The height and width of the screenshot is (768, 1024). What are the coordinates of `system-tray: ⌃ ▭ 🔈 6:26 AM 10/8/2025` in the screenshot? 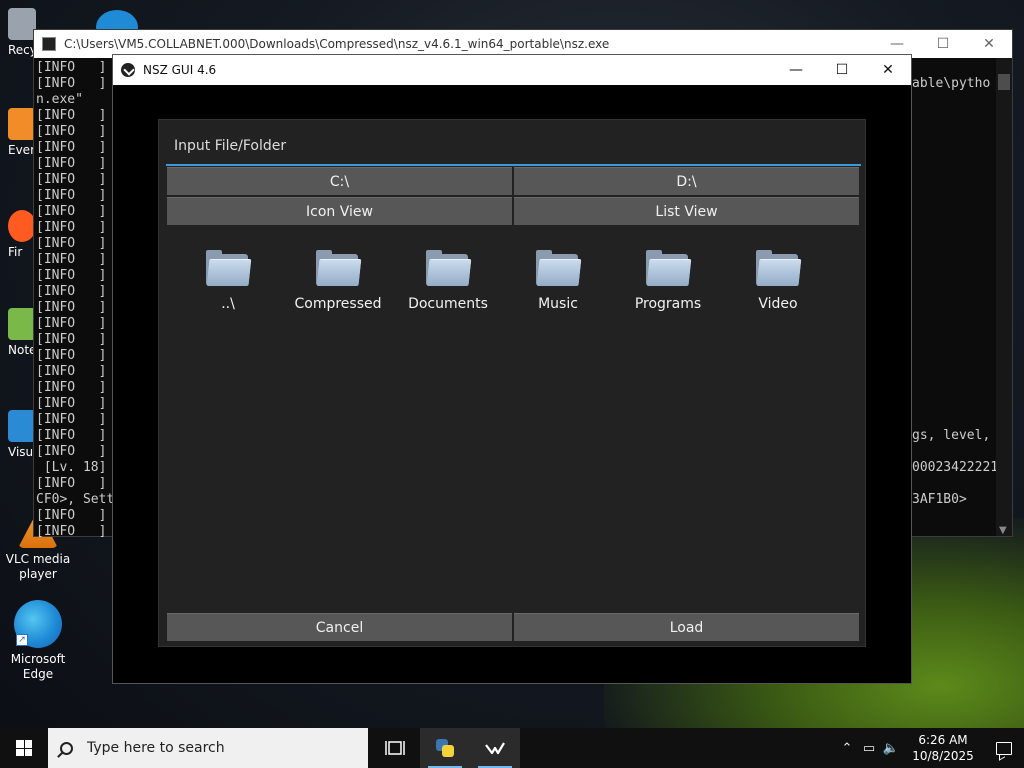 It's located at (930, 748).